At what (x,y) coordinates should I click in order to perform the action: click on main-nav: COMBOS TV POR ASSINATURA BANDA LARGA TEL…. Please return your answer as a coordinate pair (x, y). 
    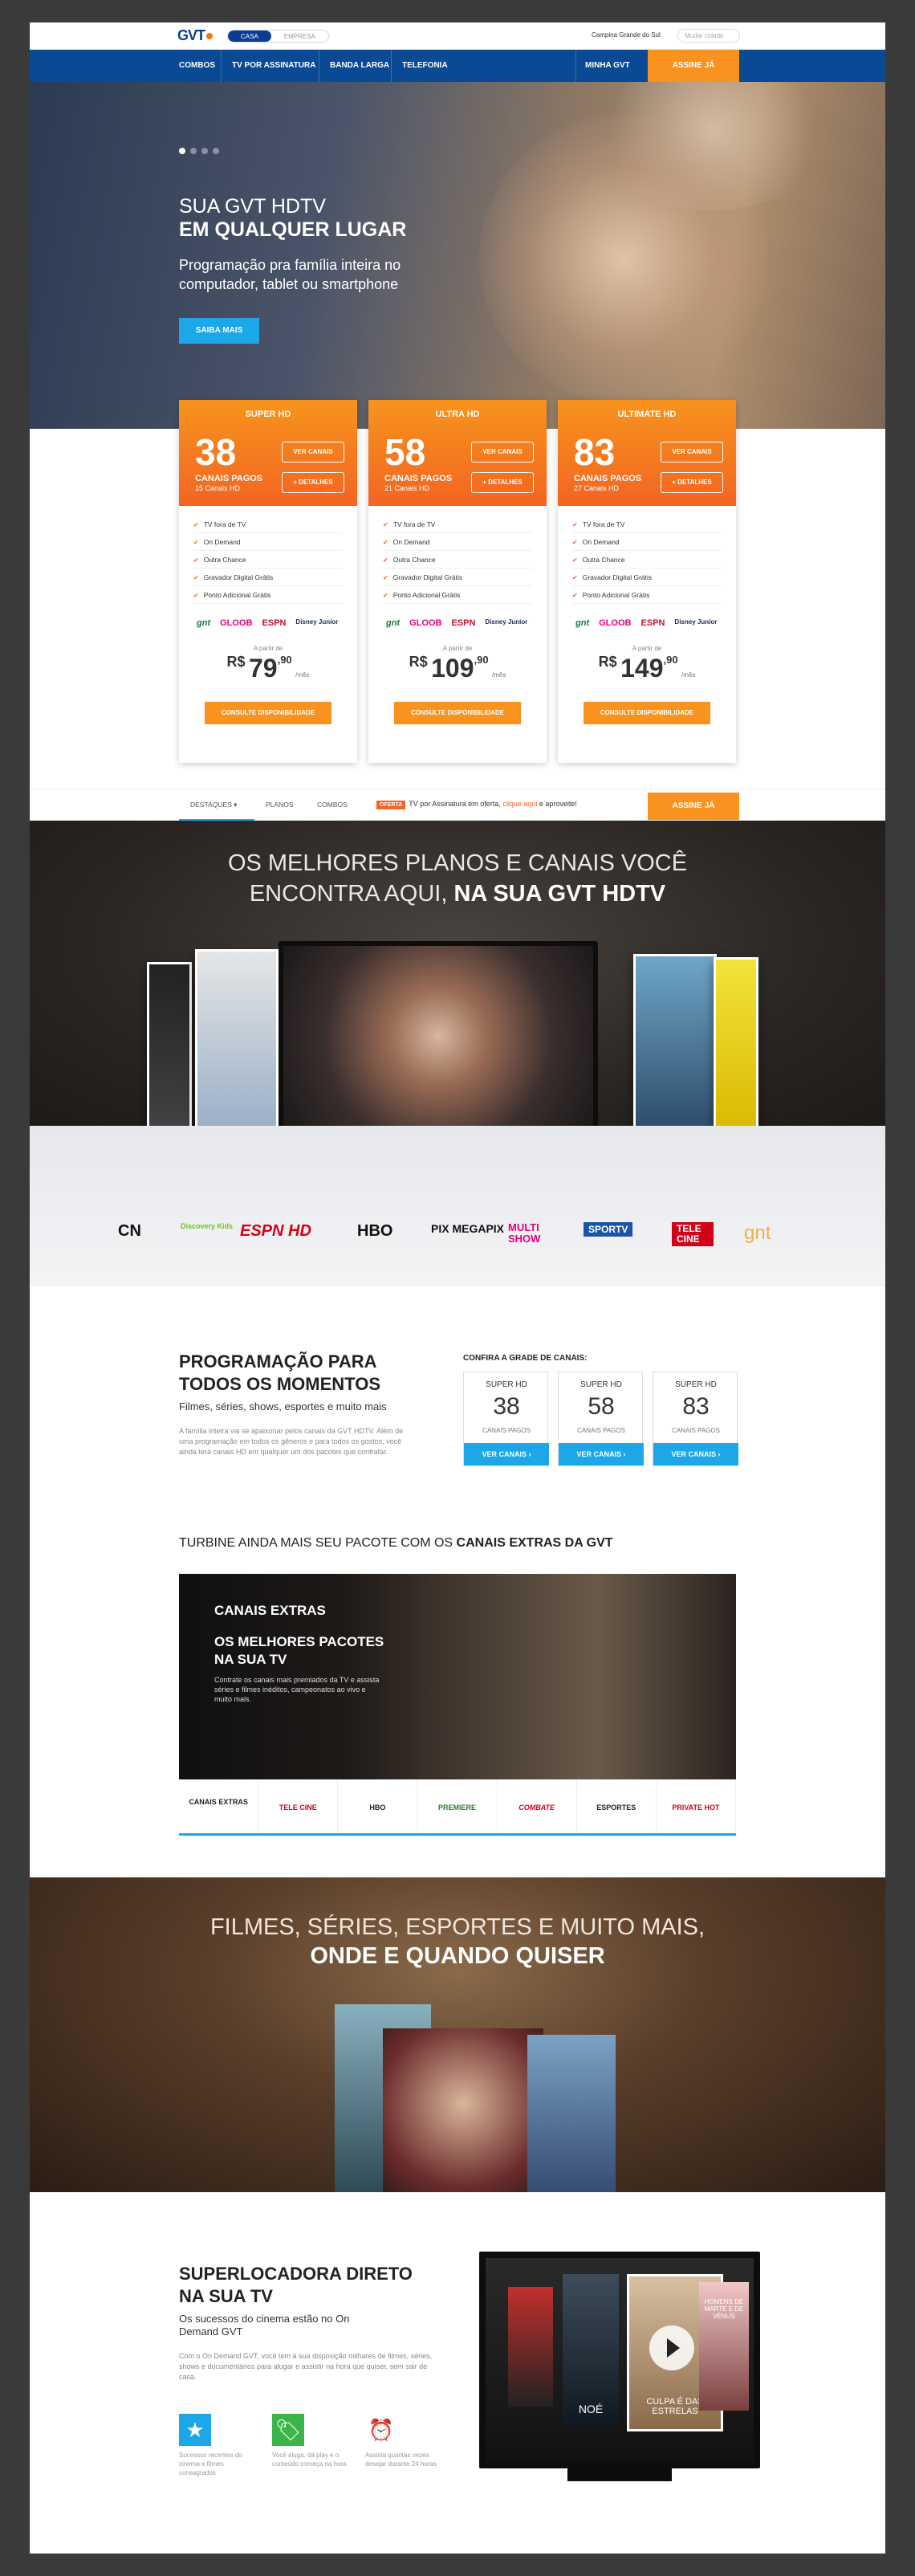
    Looking at the image, I should click on (458, 66).